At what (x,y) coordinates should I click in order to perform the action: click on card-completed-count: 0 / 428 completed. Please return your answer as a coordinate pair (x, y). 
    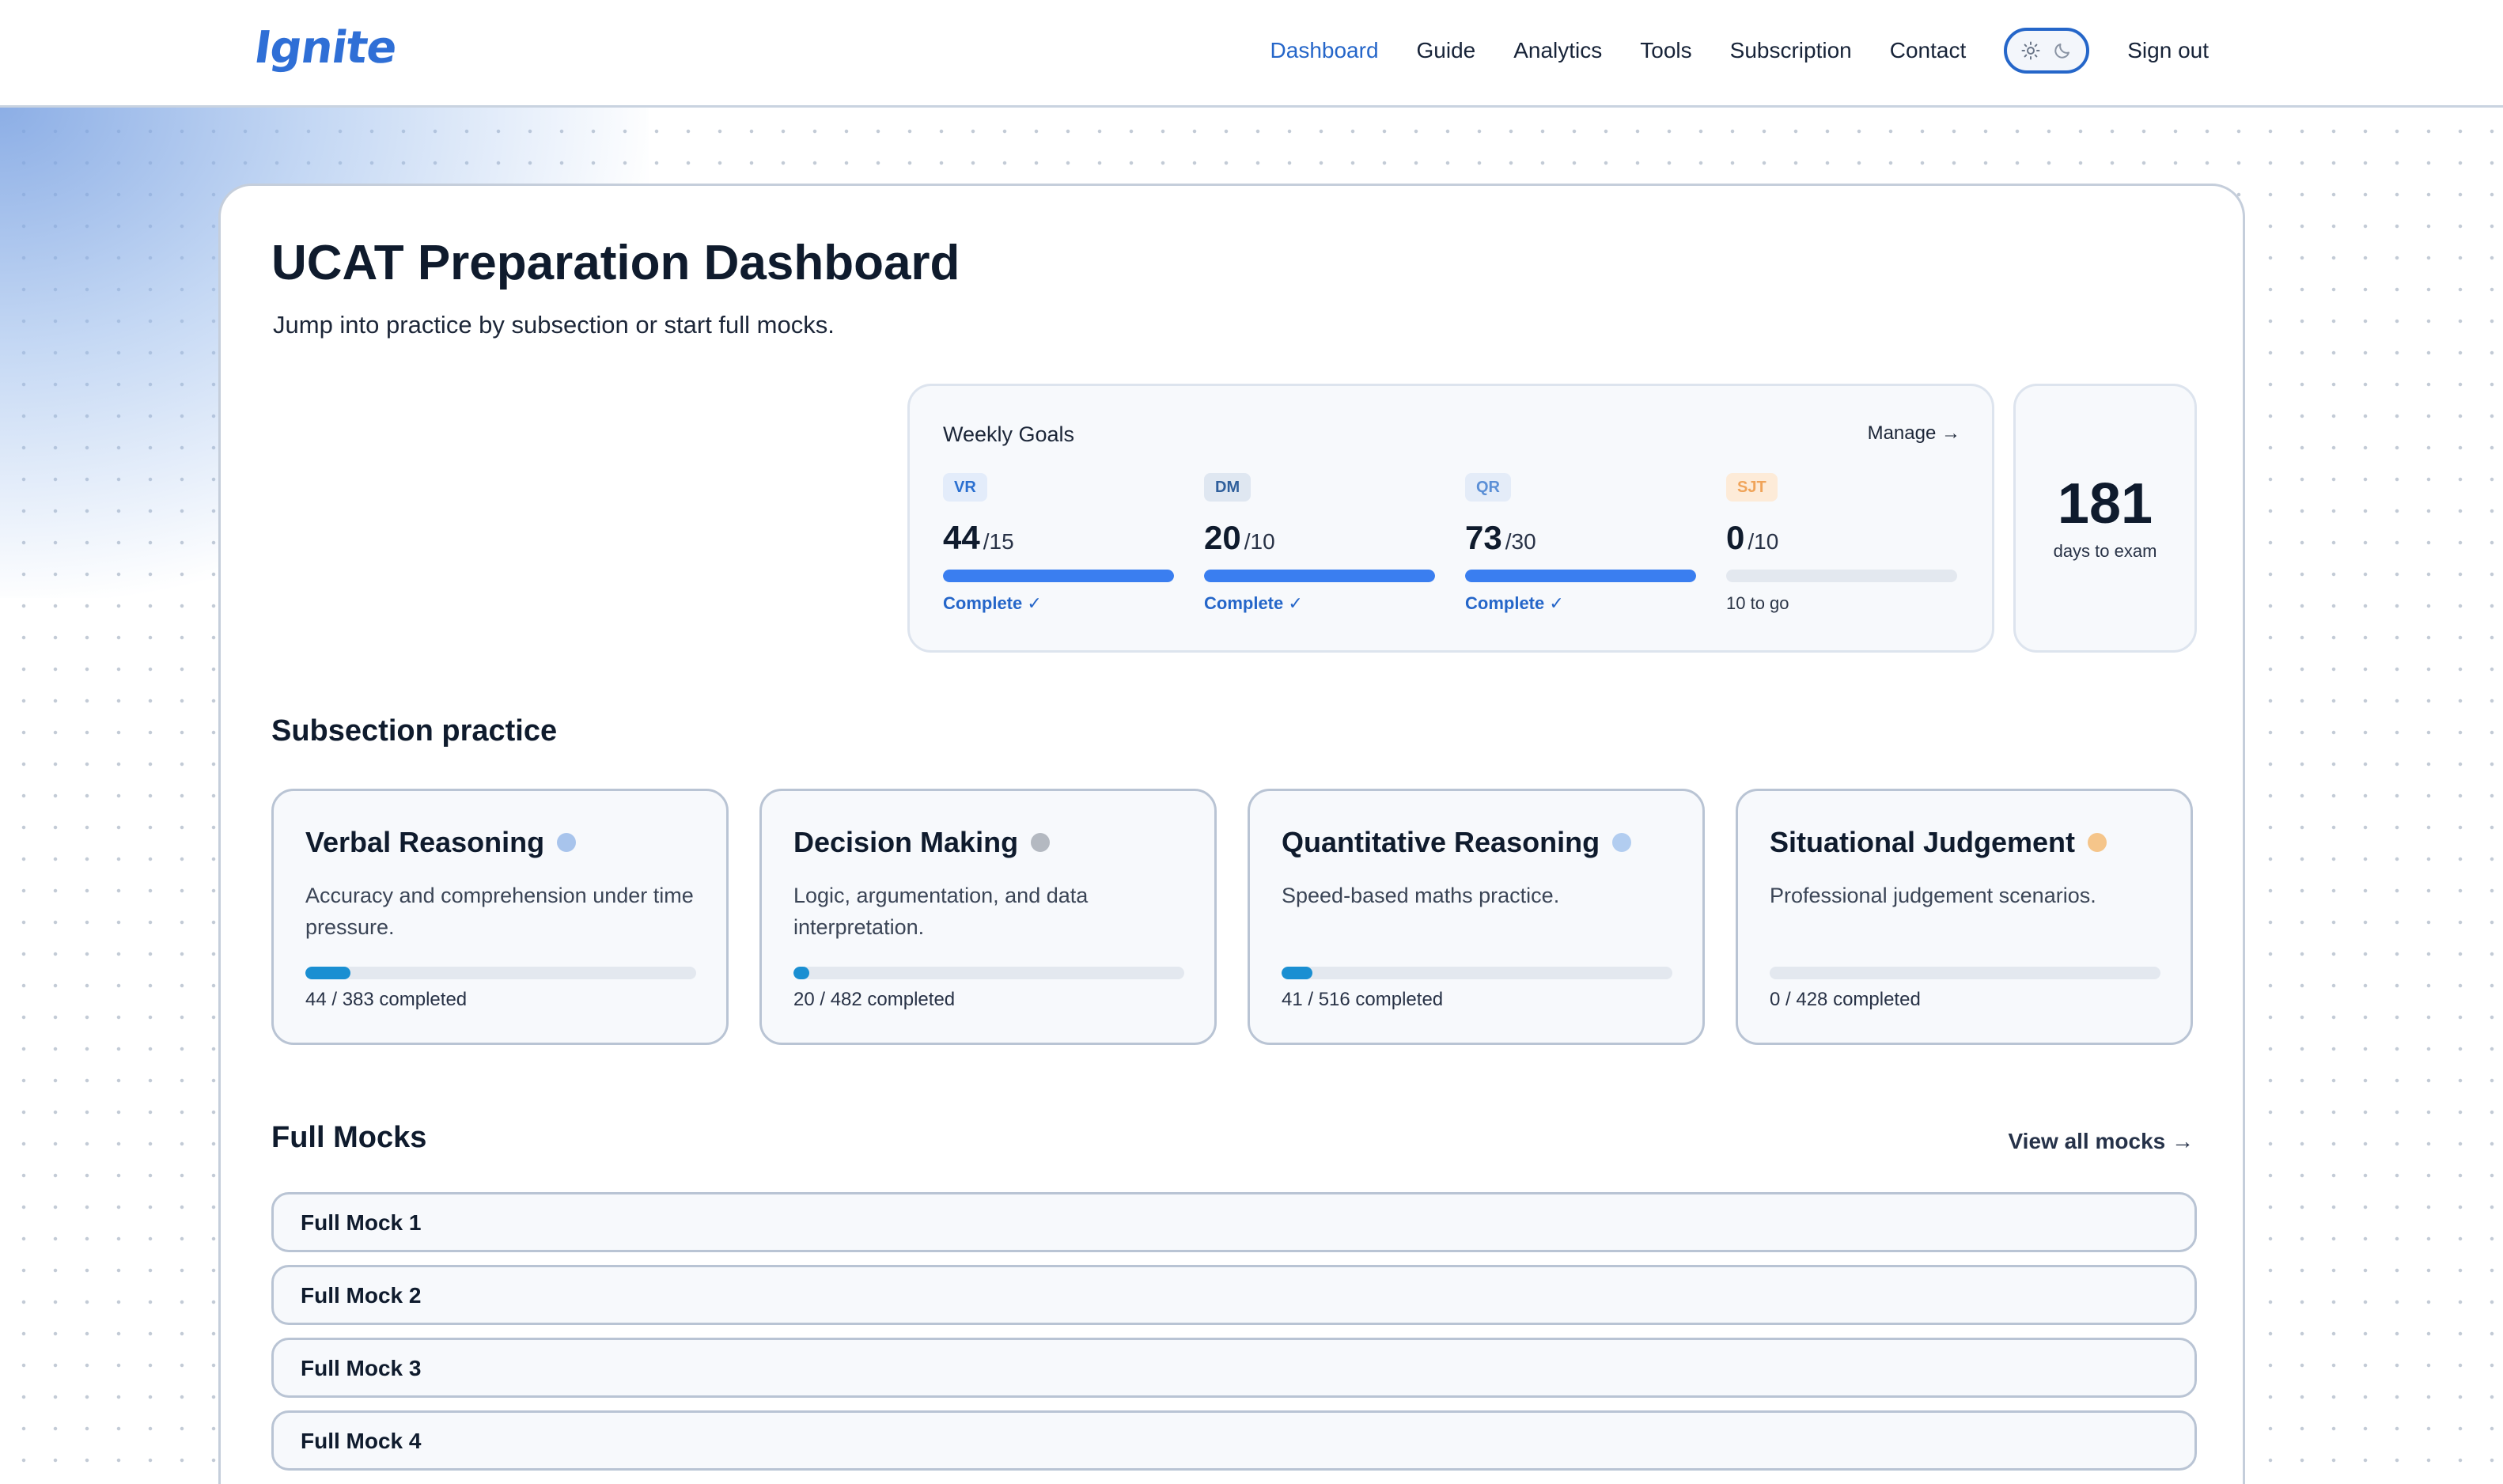
    Looking at the image, I should click on (1845, 999).